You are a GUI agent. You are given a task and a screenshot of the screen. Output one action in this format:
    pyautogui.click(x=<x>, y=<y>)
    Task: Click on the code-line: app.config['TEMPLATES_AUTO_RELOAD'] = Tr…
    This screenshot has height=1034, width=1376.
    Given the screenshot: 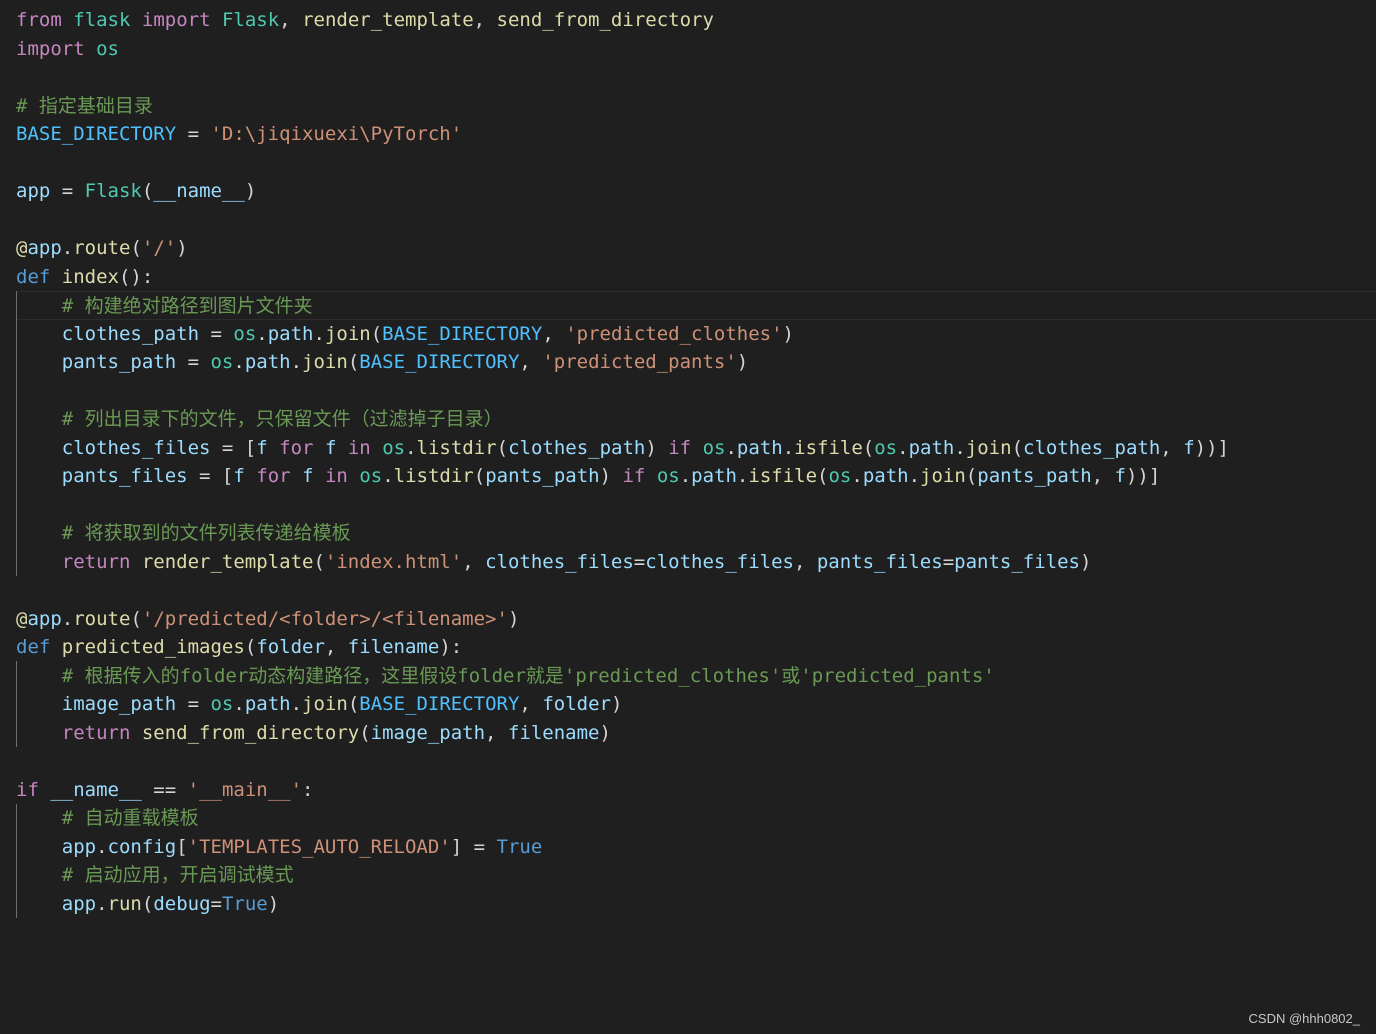 What is the action you would take?
    pyautogui.click(x=696, y=847)
    